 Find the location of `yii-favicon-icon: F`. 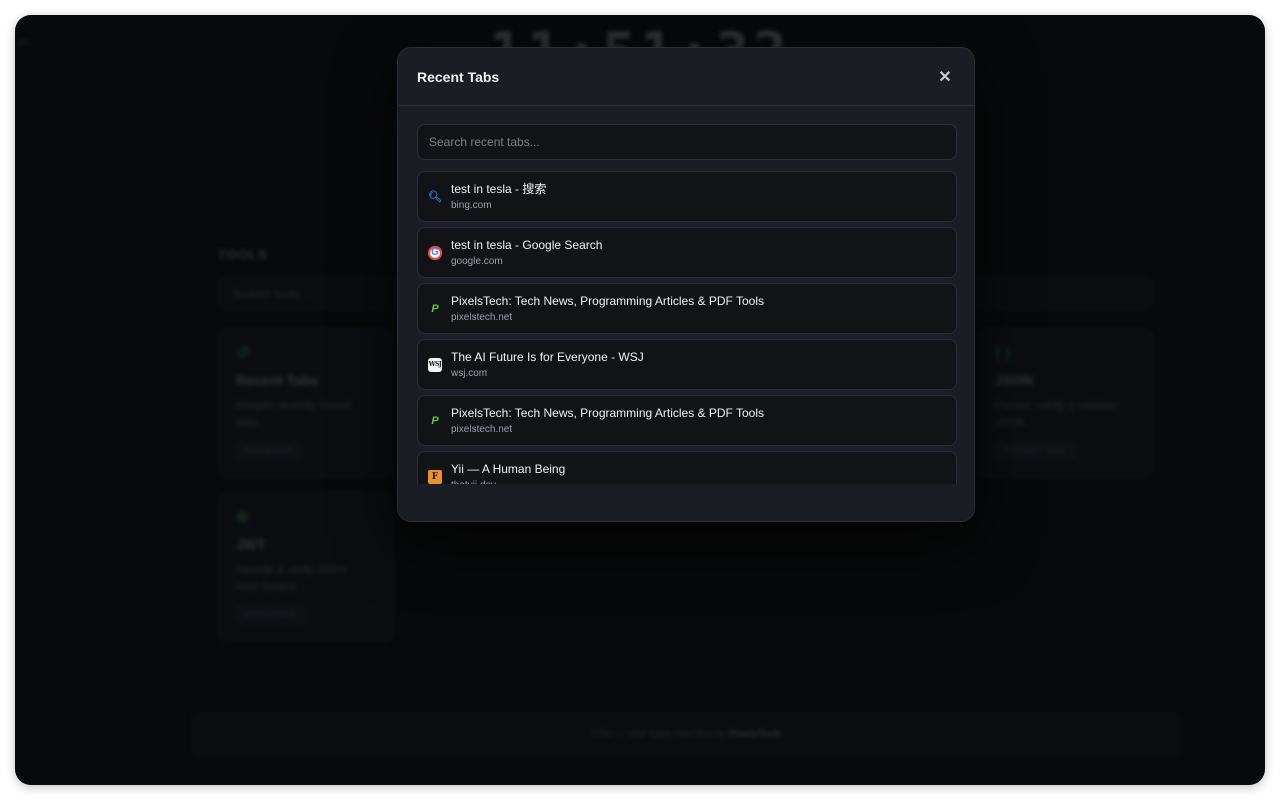

yii-favicon-icon: F is located at coordinates (435, 476).